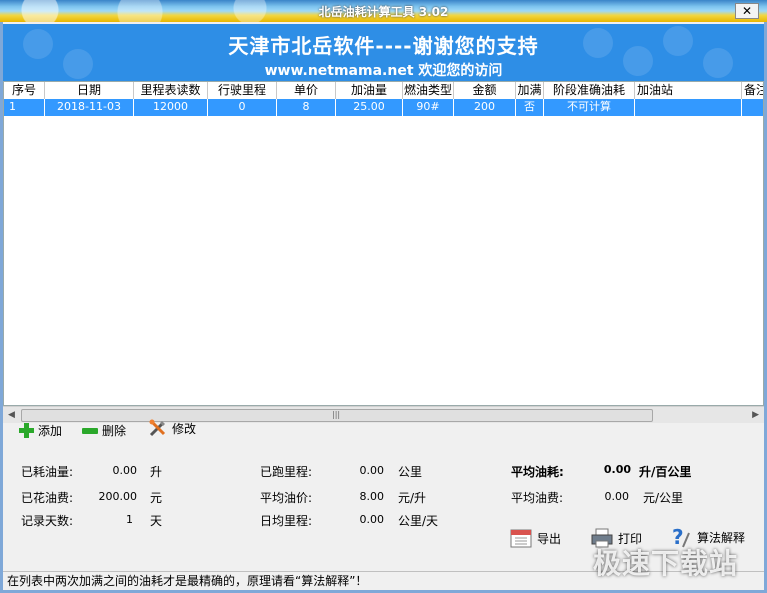 The image size is (767, 593). I want to click on days-unit: 天, so click(156, 521).